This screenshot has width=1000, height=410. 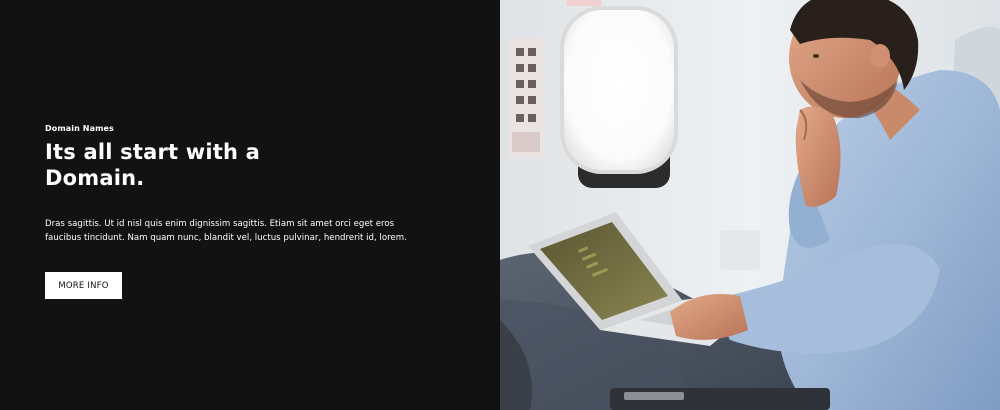 What do you see at coordinates (83, 285) in the screenshot?
I see `more-info-button: MORE INFO` at bounding box center [83, 285].